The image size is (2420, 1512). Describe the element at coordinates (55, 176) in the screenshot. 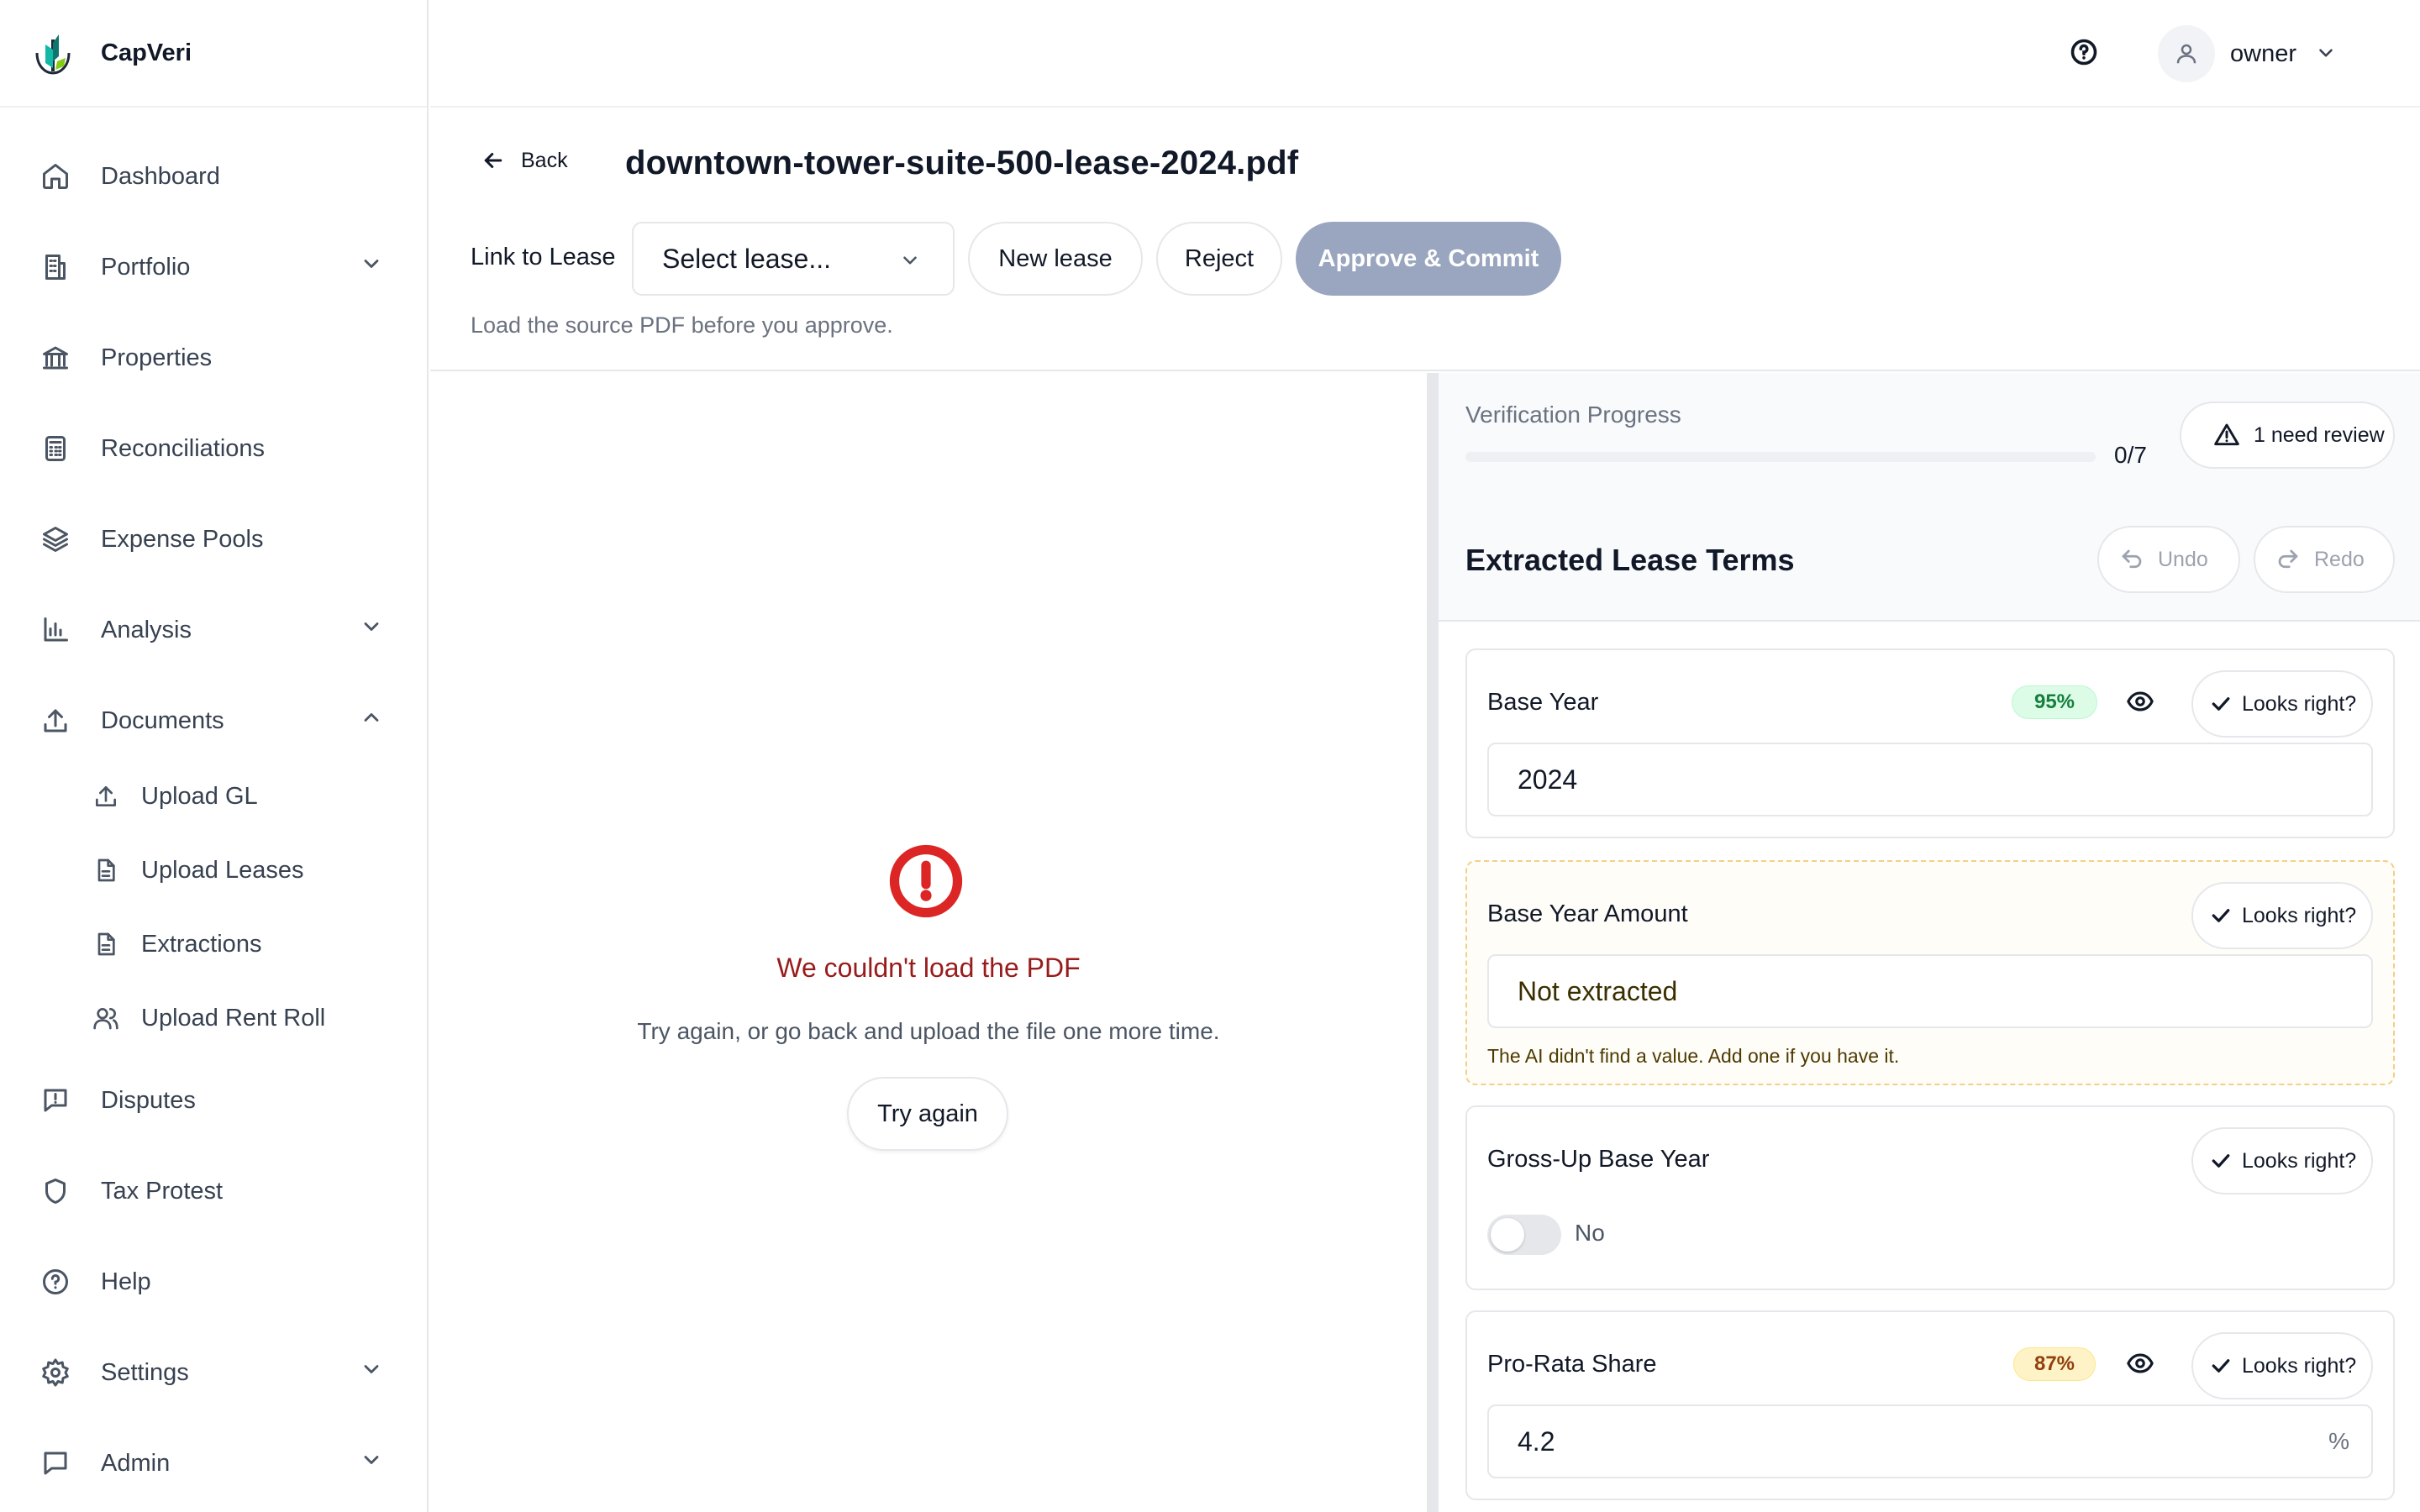

I see `home-icon` at that location.